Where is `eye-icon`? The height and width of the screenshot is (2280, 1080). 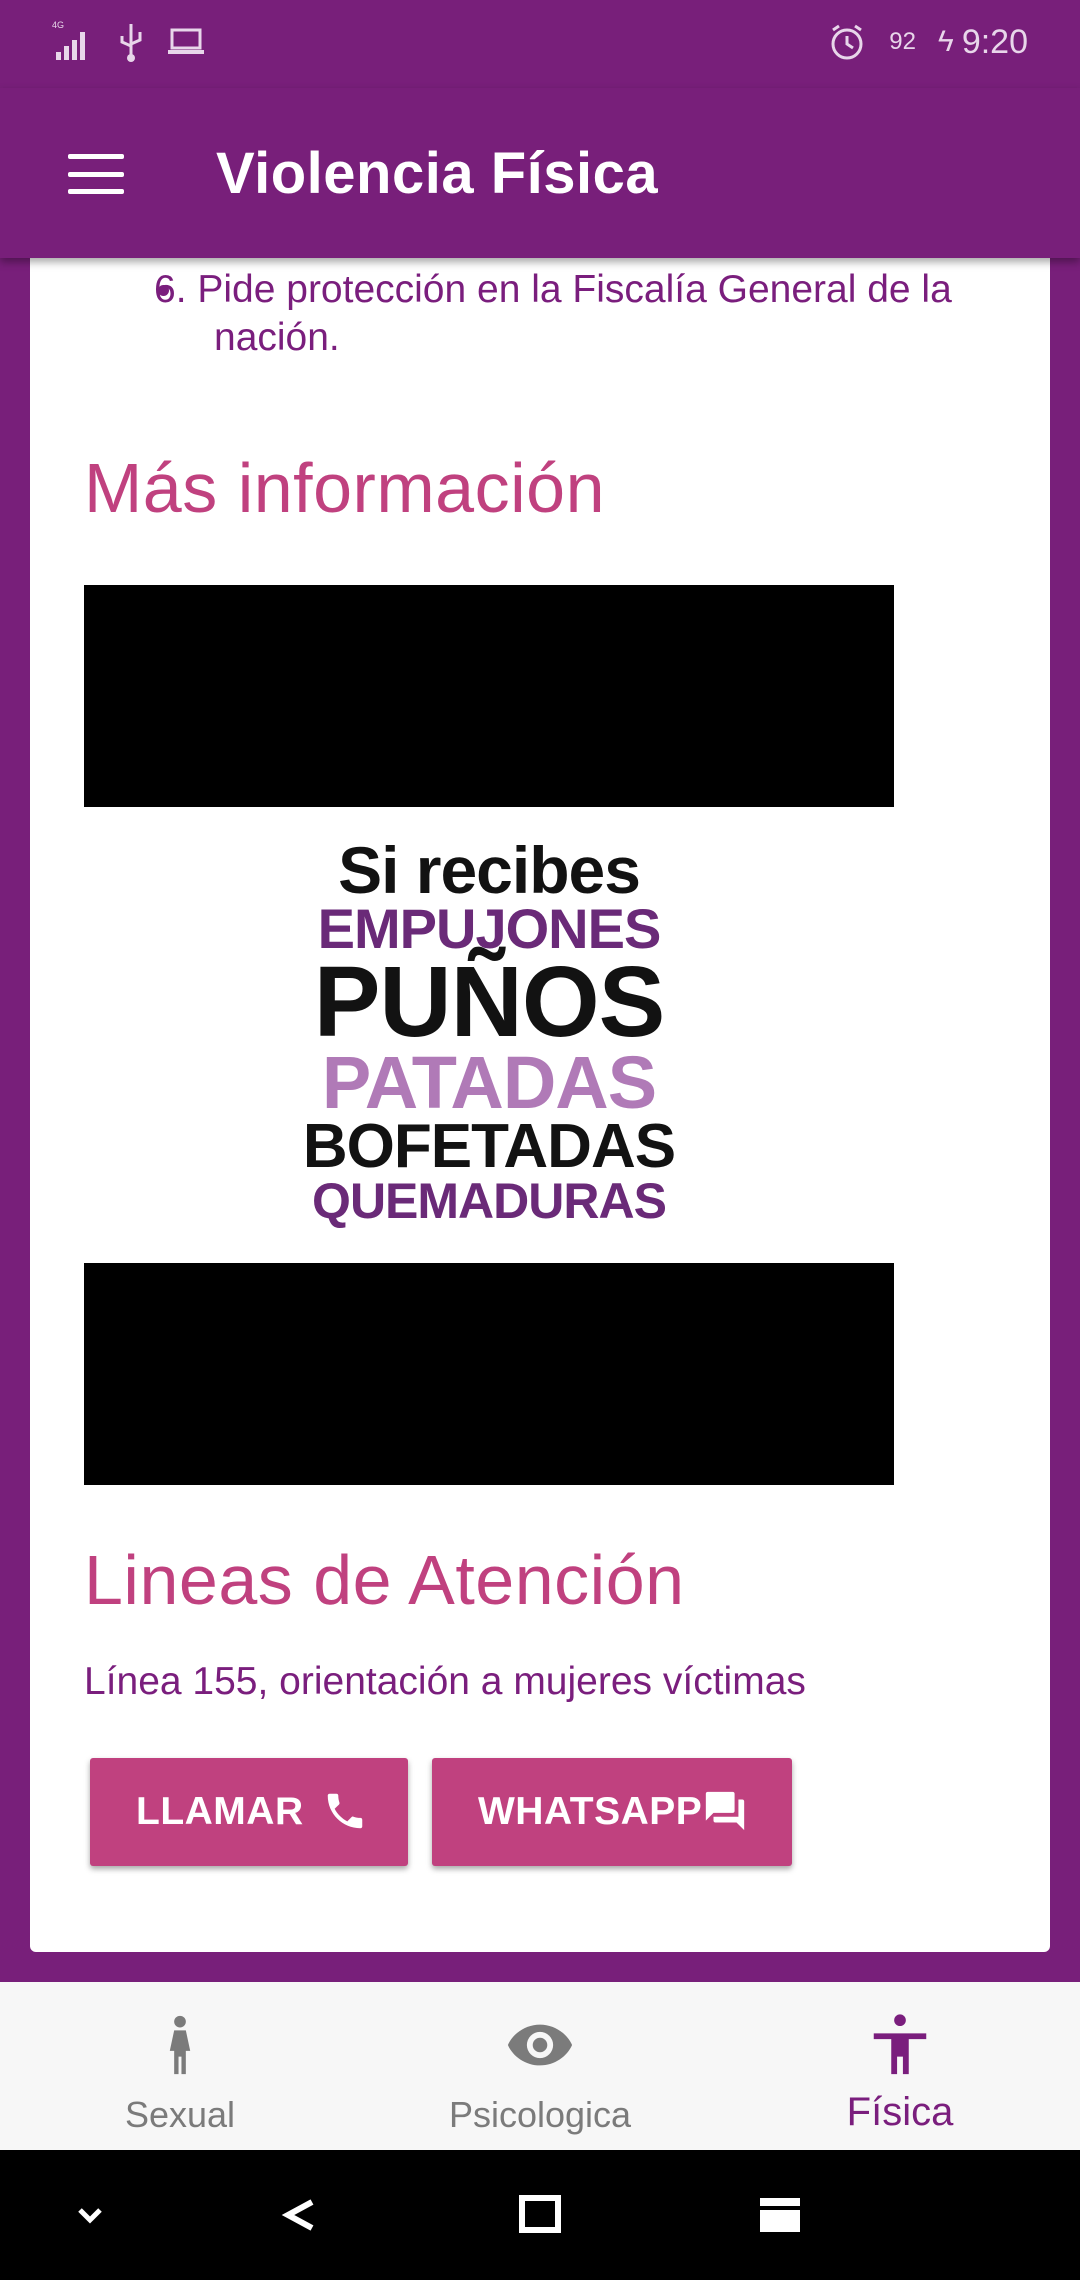 eye-icon is located at coordinates (540, 2045).